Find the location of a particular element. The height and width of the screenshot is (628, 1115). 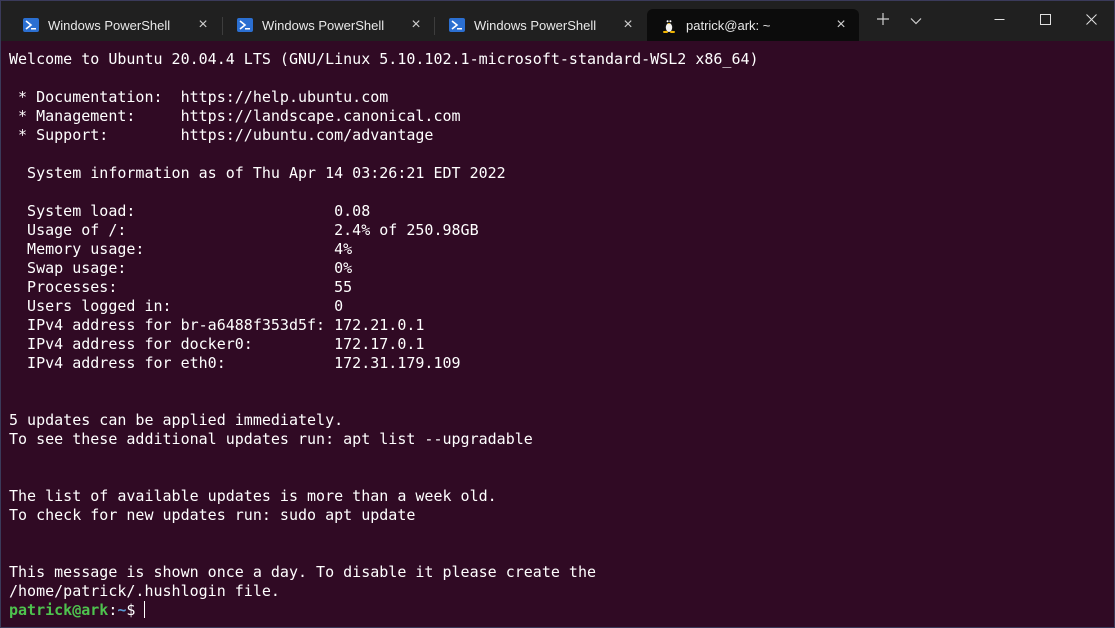

maximize-icon is located at coordinates (1045, 21).